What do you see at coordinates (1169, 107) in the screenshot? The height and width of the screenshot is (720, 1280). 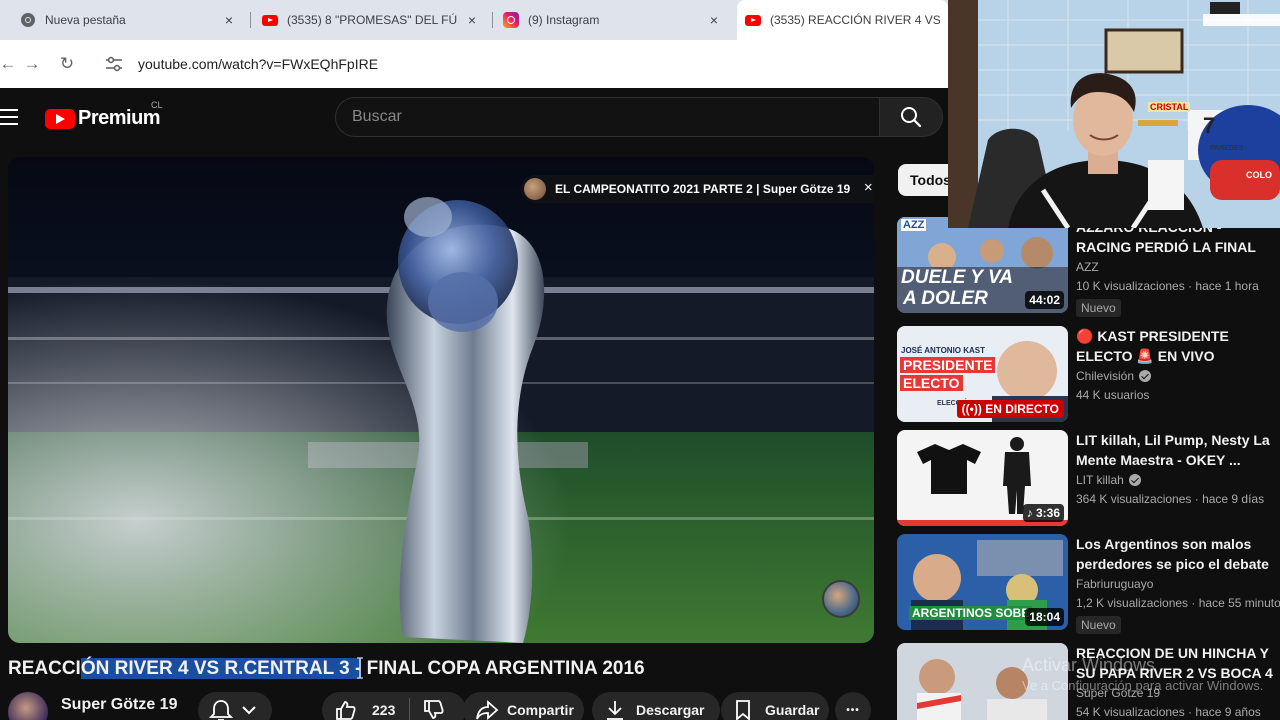 I see `shelf-label: CRISTAL` at bounding box center [1169, 107].